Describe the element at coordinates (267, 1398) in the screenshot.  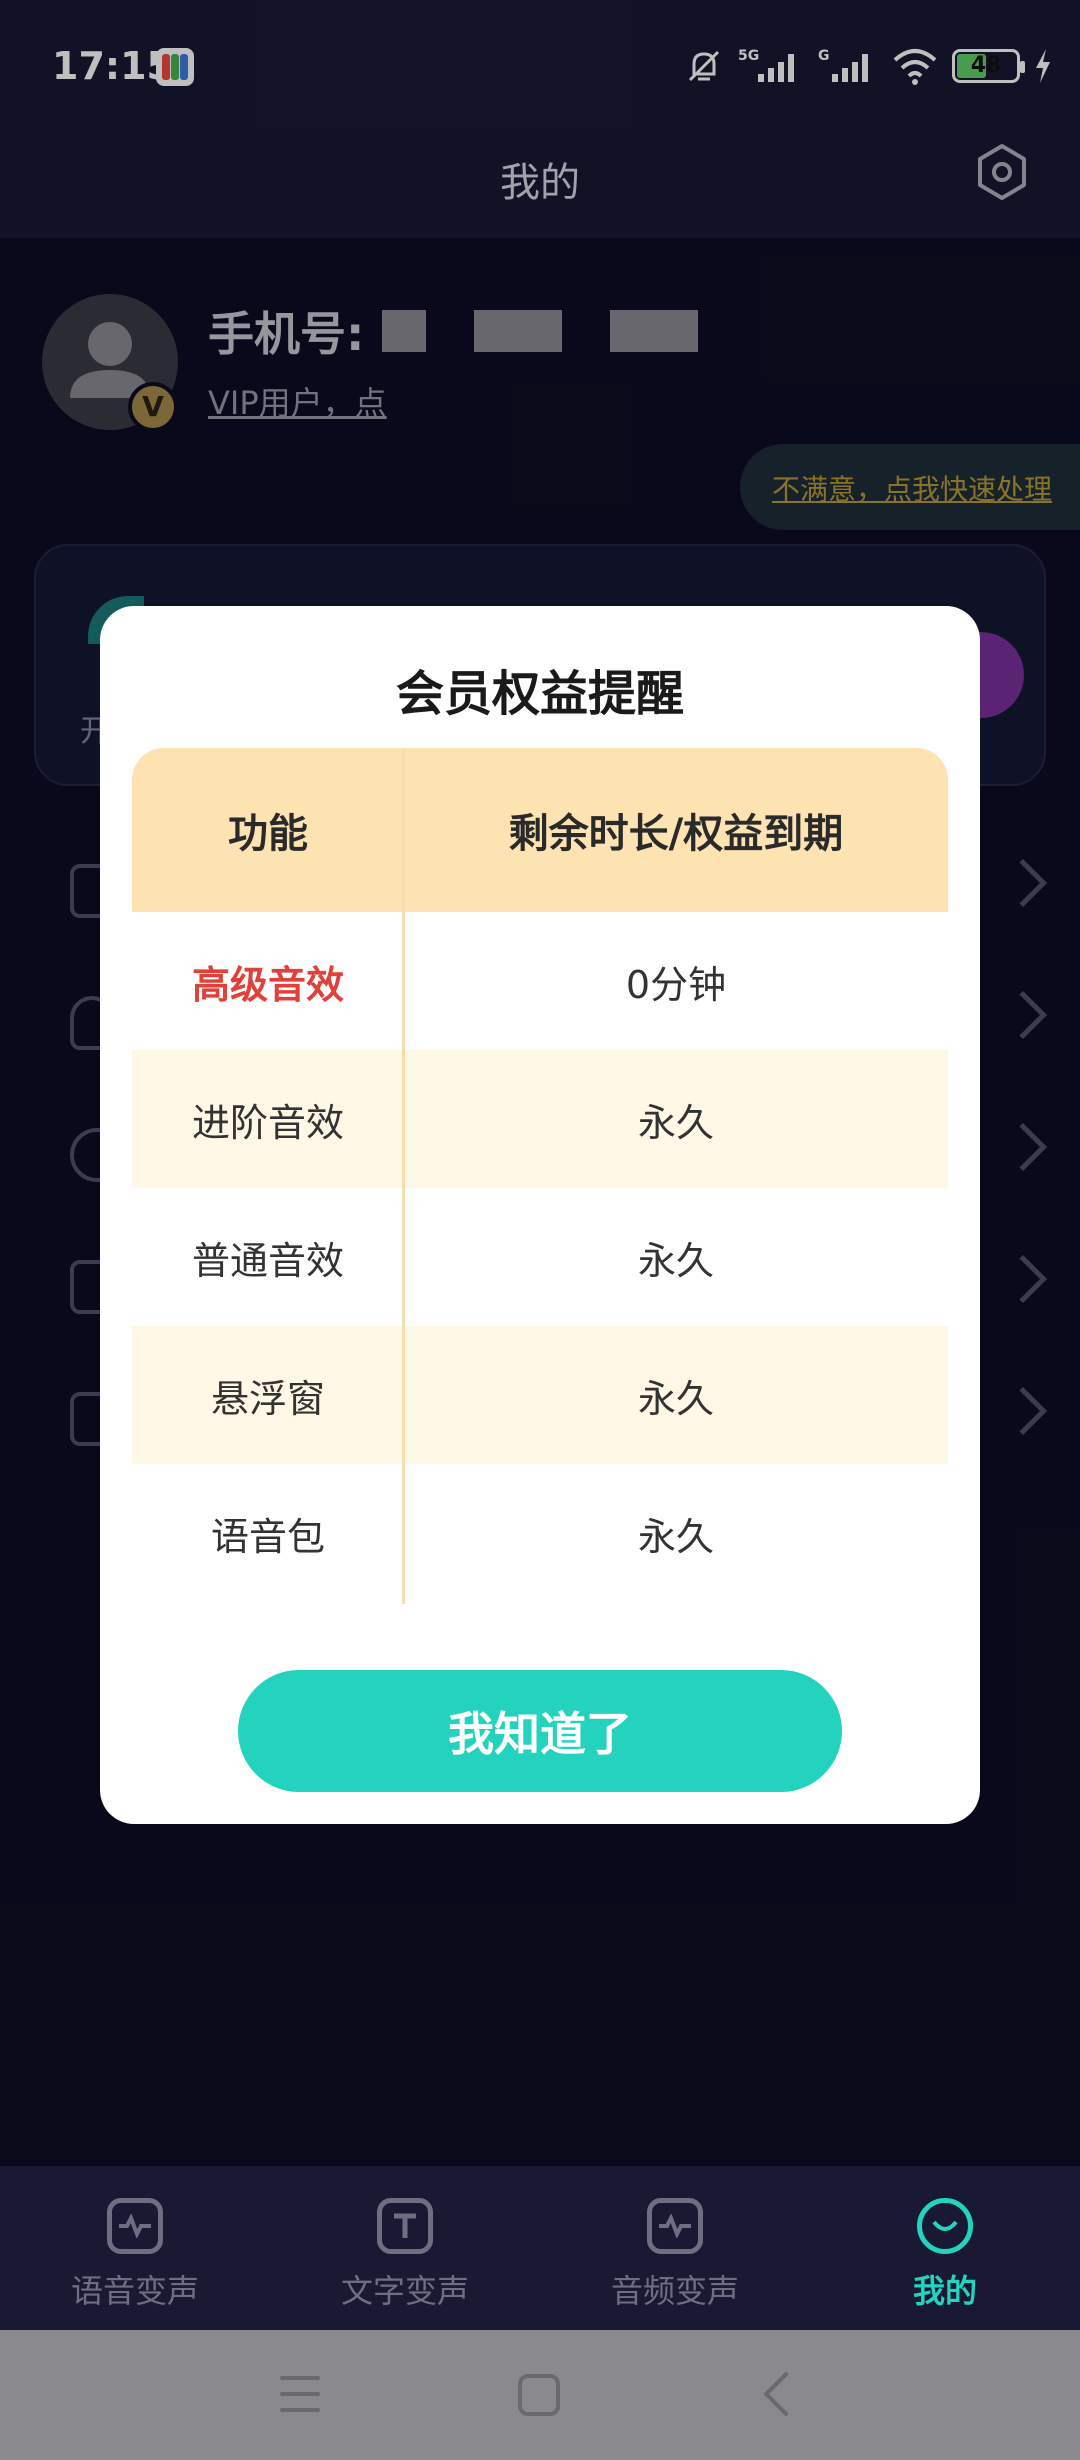
I see `feature-cell: 悬浮窗` at that location.